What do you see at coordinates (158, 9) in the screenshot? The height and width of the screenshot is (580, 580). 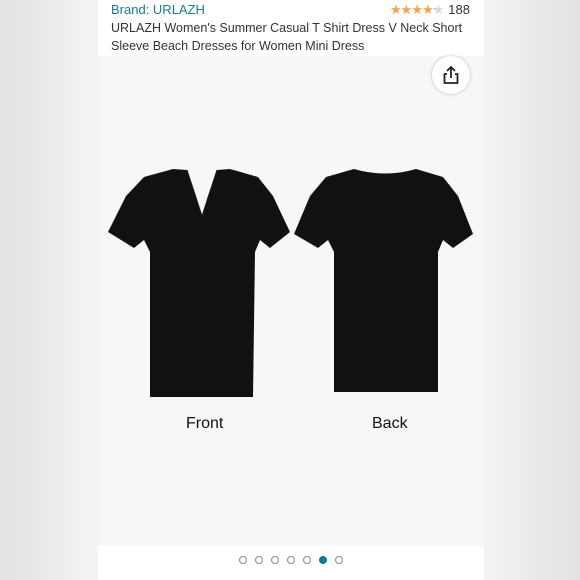 I see `brand-link: Brand: URLAZH` at bounding box center [158, 9].